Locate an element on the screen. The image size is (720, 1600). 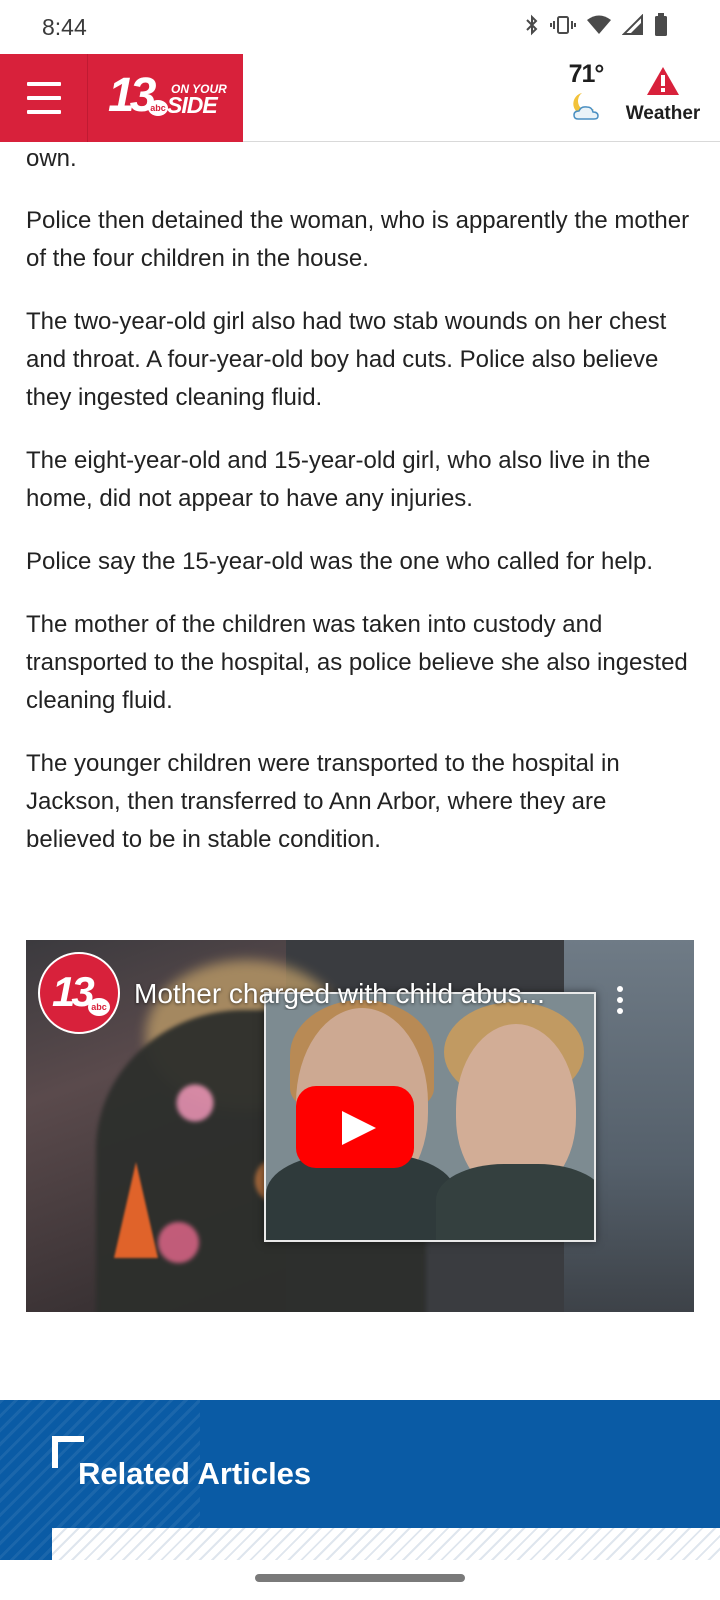
related-articles-heading: Related Articles is located at coordinates (195, 1473).